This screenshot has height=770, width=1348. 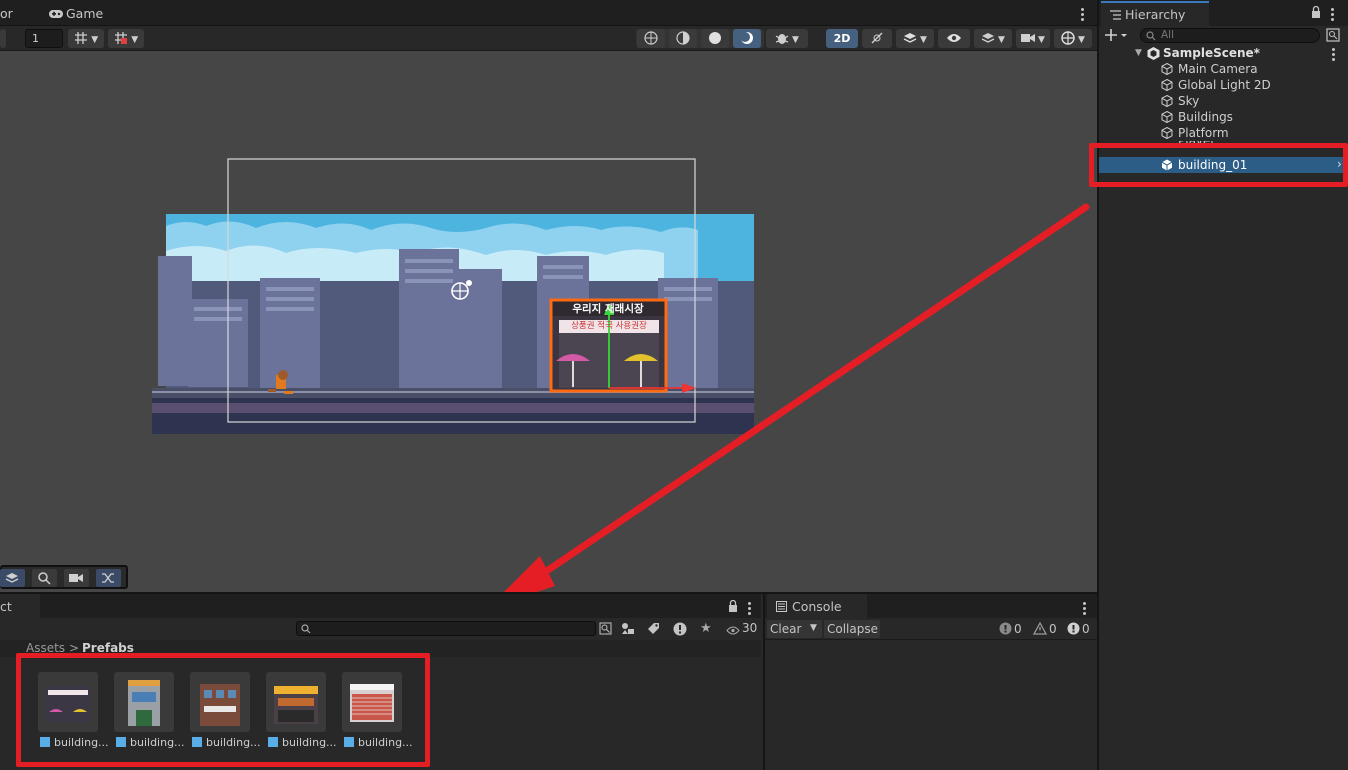 I want to click on error-toggle: 0, so click(x=1012, y=629).